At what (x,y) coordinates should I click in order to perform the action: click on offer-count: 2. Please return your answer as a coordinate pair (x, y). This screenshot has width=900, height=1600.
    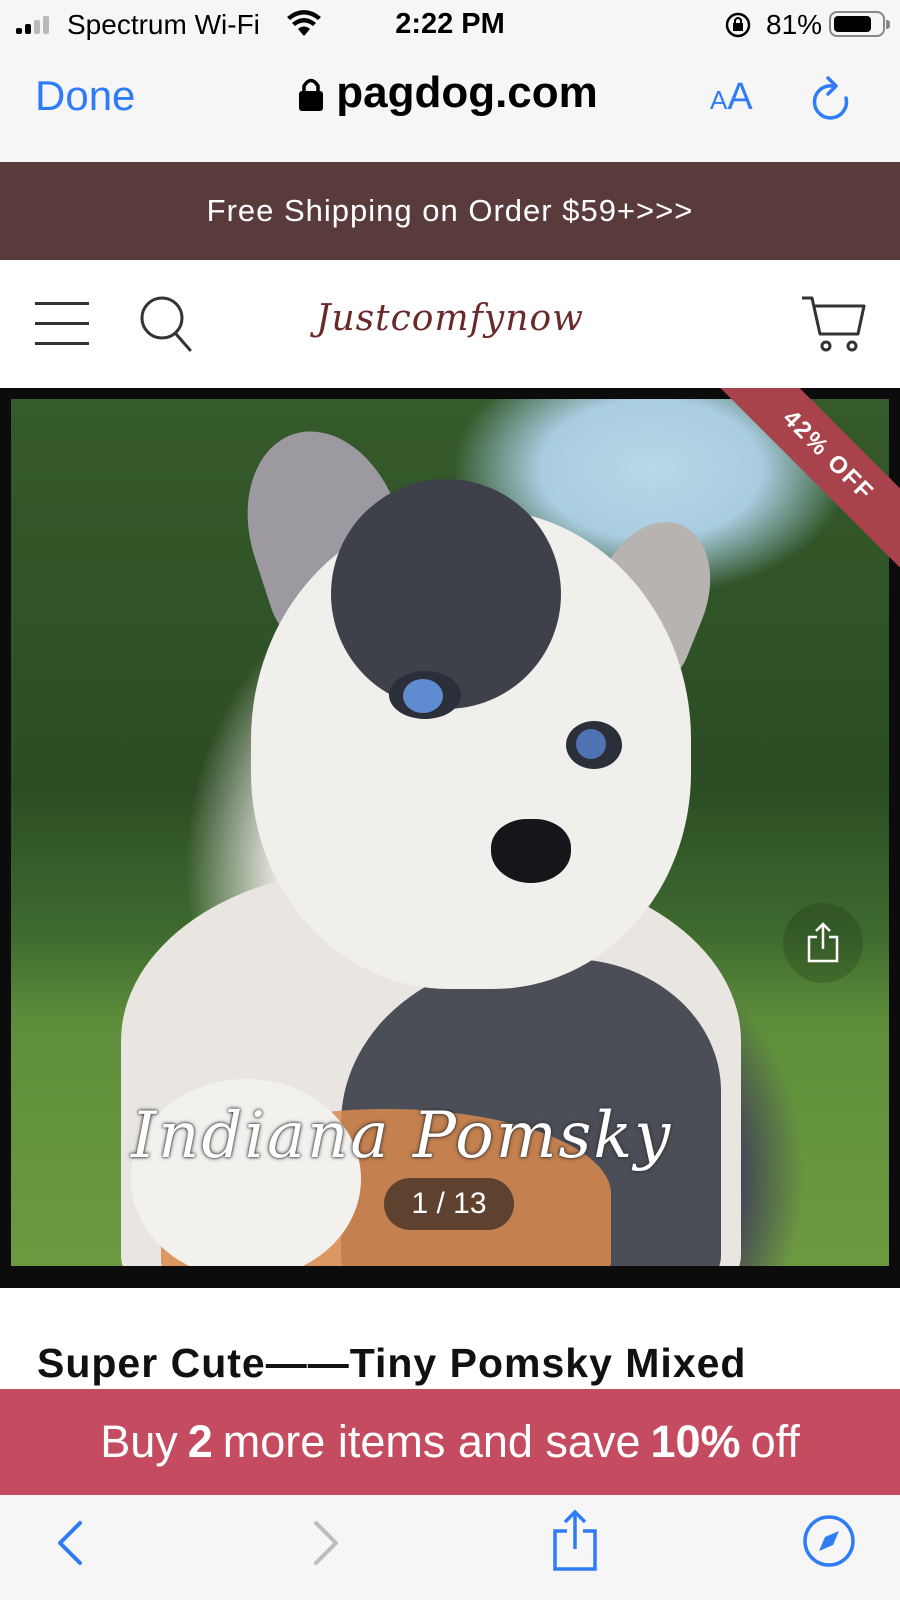
    Looking at the image, I should click on (200, 1441).